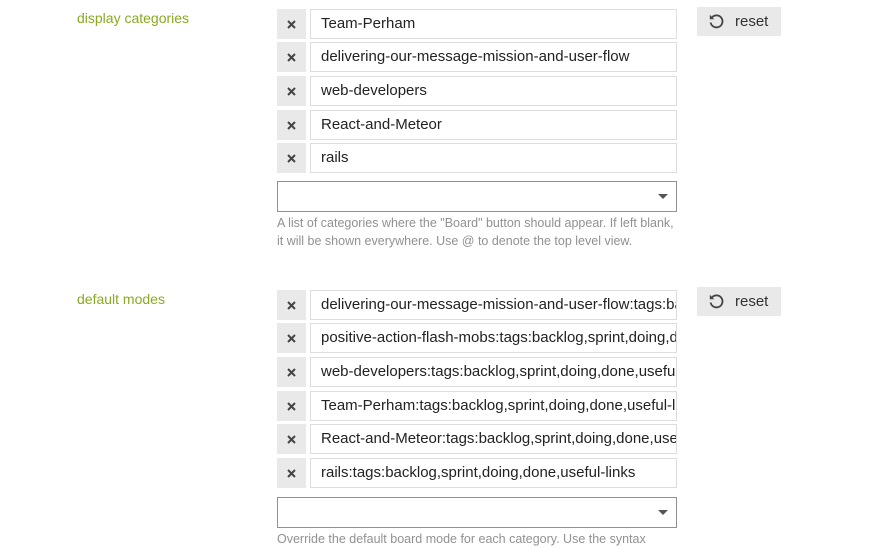  I want to click on list-item: web-developers, so click(477, 91).